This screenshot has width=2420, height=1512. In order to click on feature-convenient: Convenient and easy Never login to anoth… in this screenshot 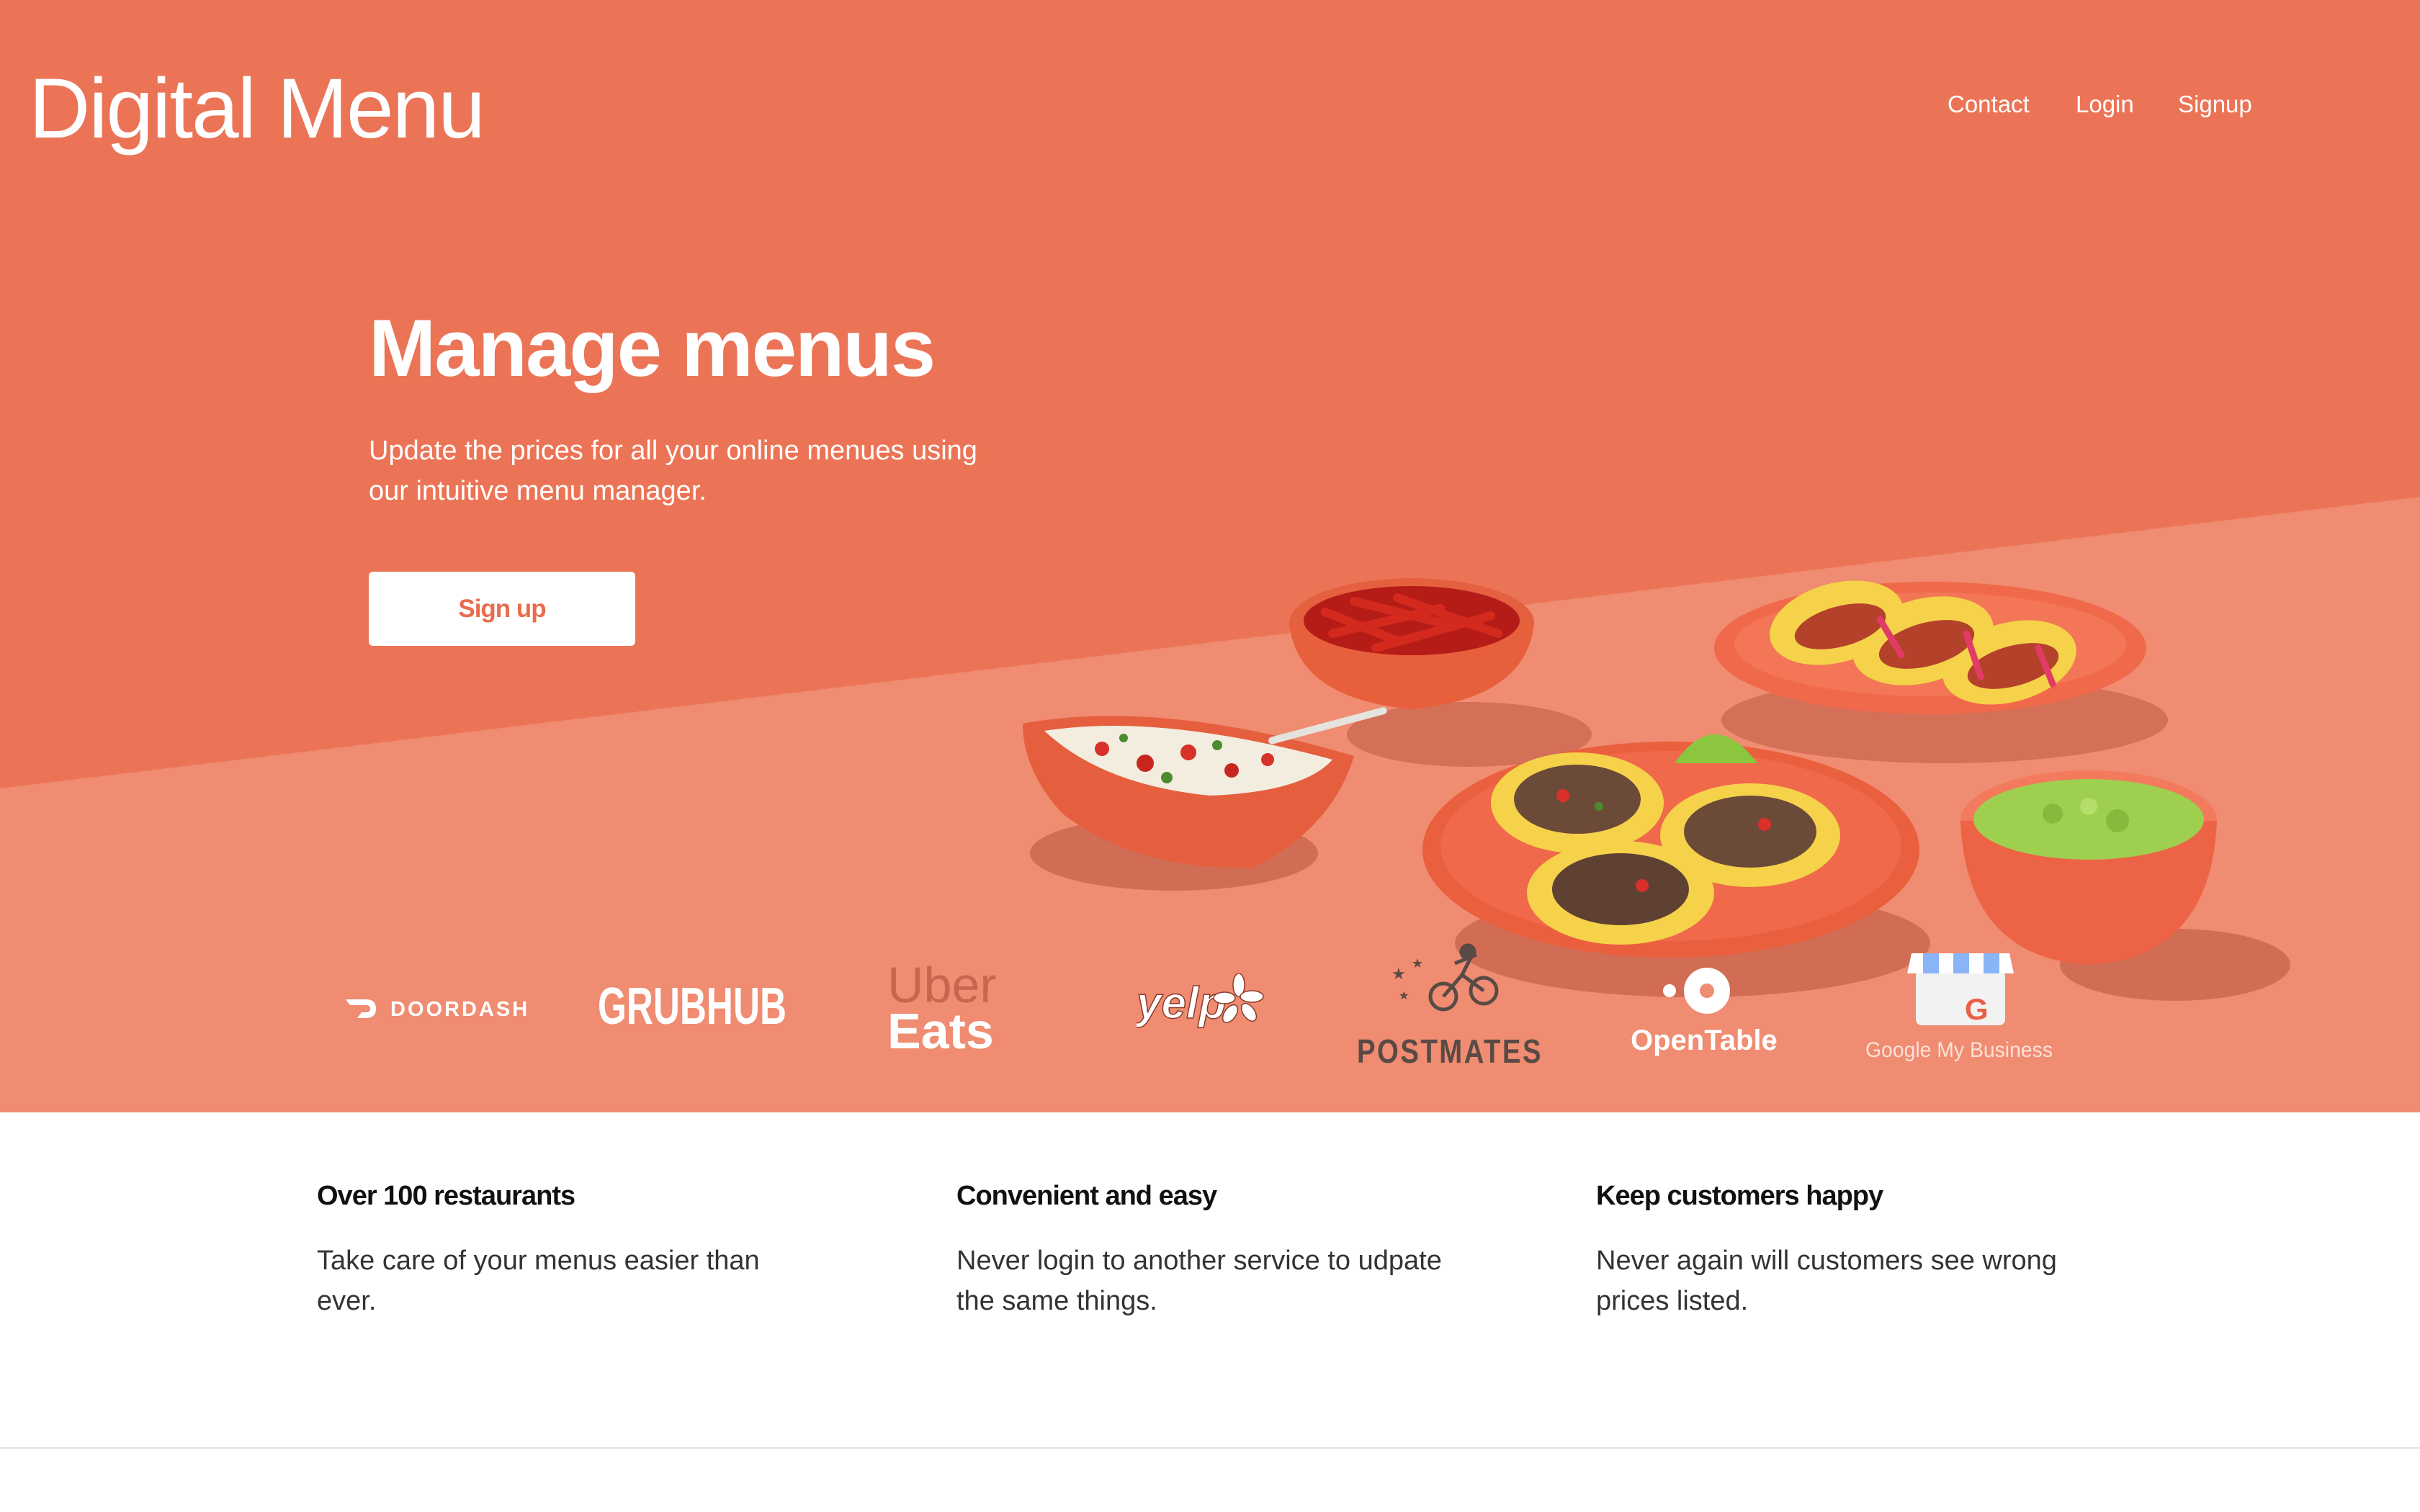, I will do `click(1208, 1251)`.